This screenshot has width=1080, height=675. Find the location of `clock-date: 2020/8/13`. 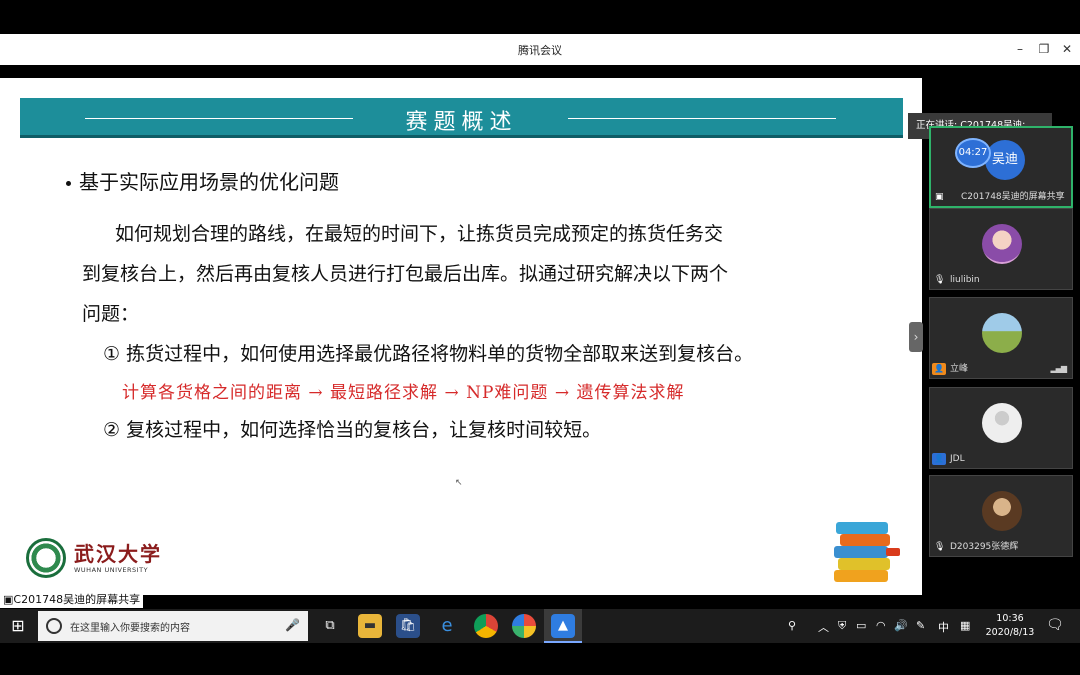

clock-date: 2020/8/13 is located at coordinates (1010, 632).